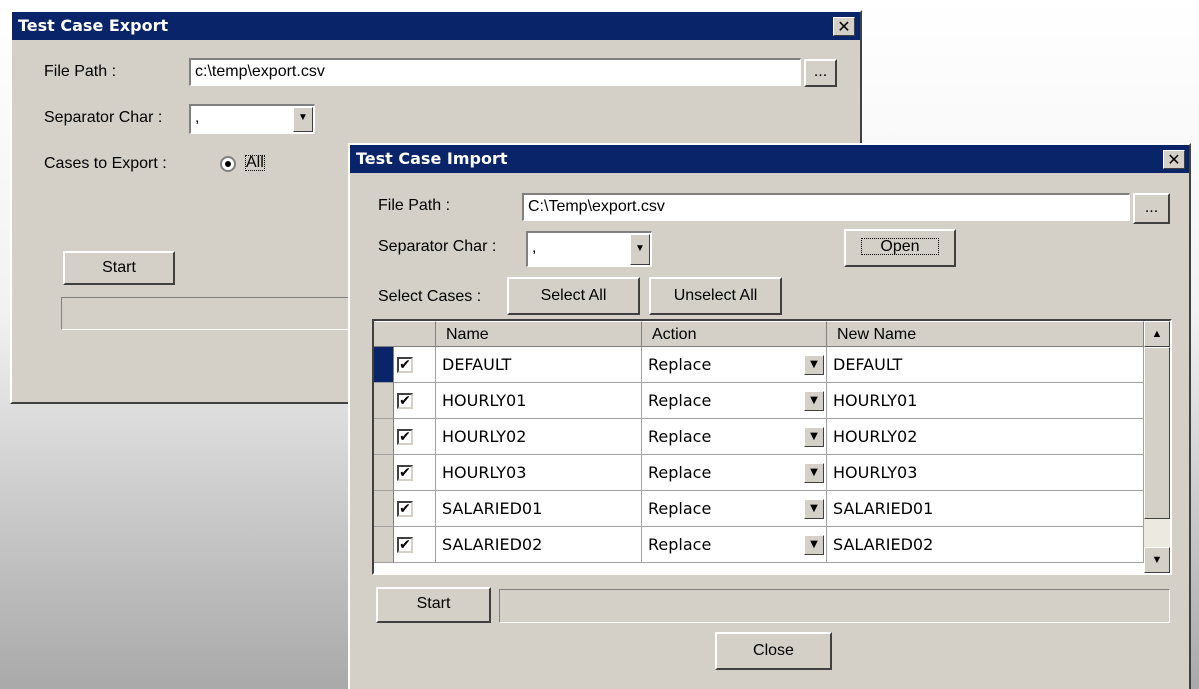  What do you see at coordinates (433, 605) in the screenshot?
I see `import-start-button: Start` at bounding box center [433, 605].